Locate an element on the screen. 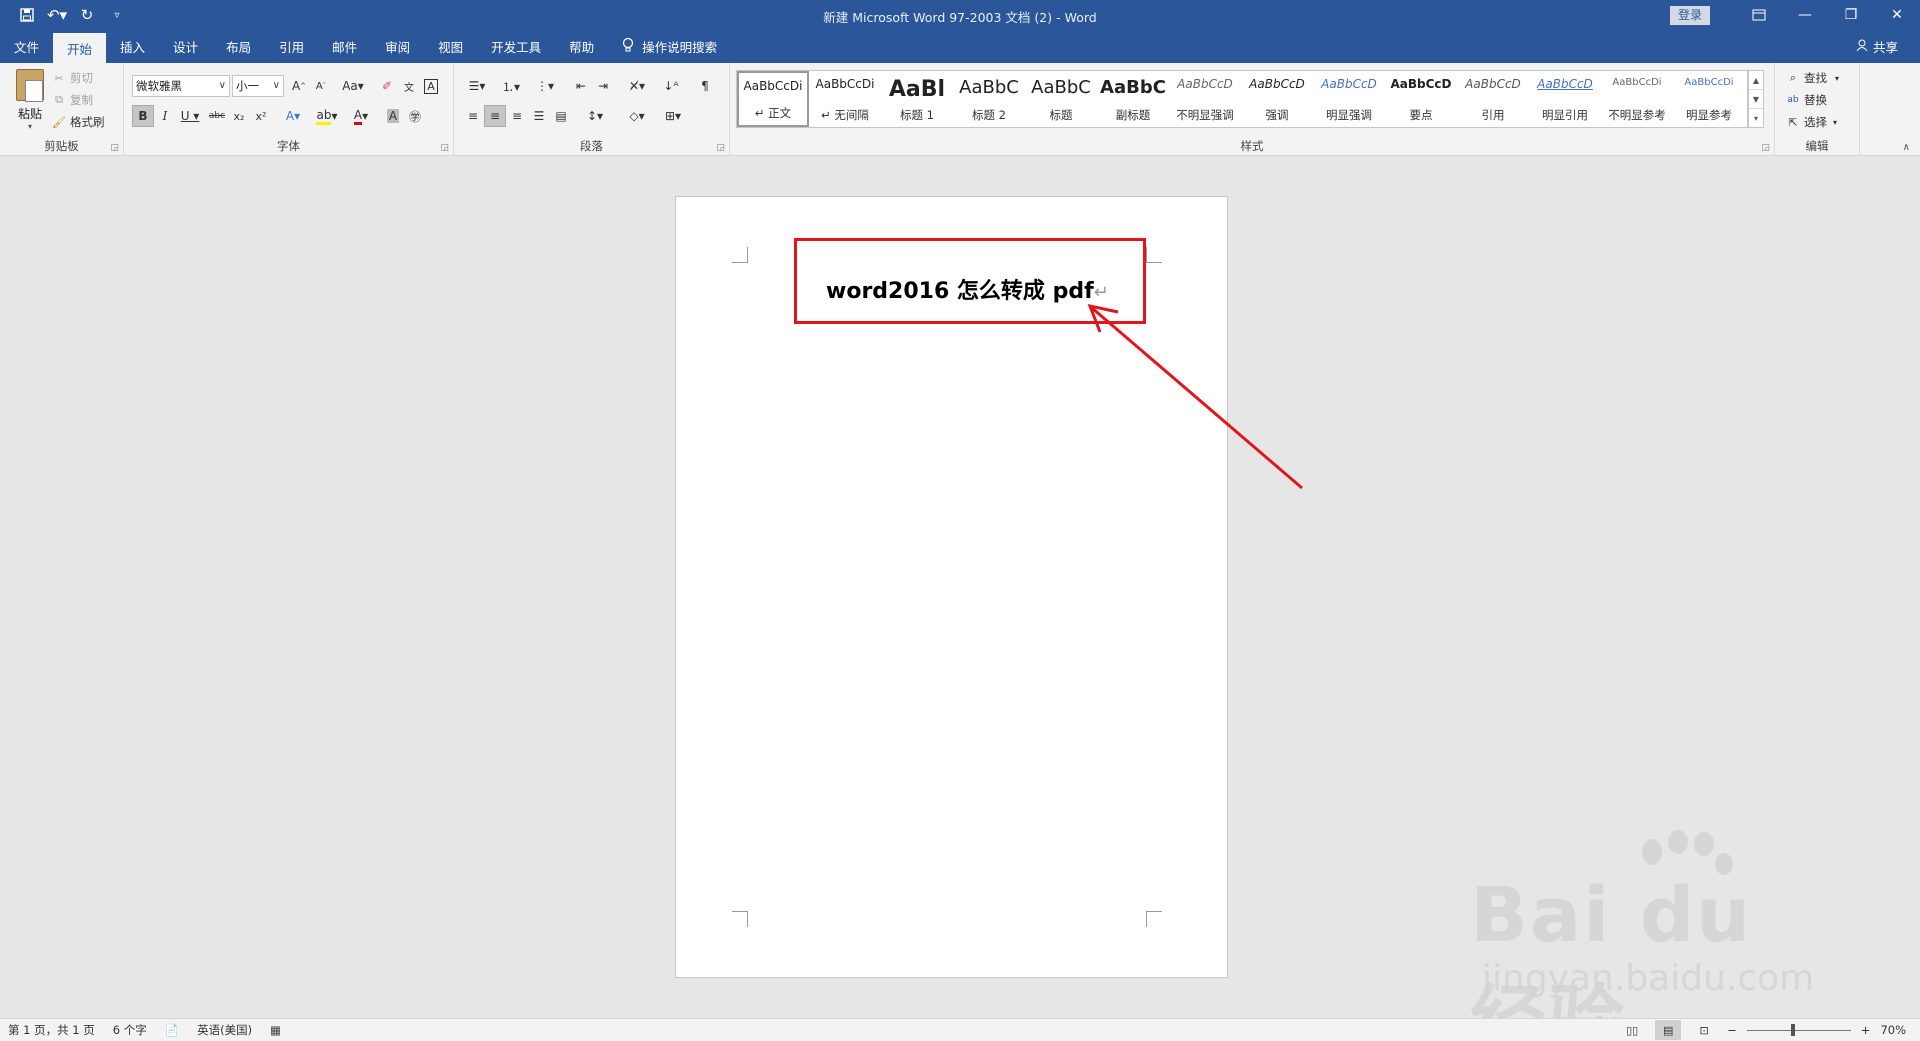 The width and height of the screenshot is (1920, 1041). paste-button: 粘贴 ▾ is located at coordinates (30, 100).